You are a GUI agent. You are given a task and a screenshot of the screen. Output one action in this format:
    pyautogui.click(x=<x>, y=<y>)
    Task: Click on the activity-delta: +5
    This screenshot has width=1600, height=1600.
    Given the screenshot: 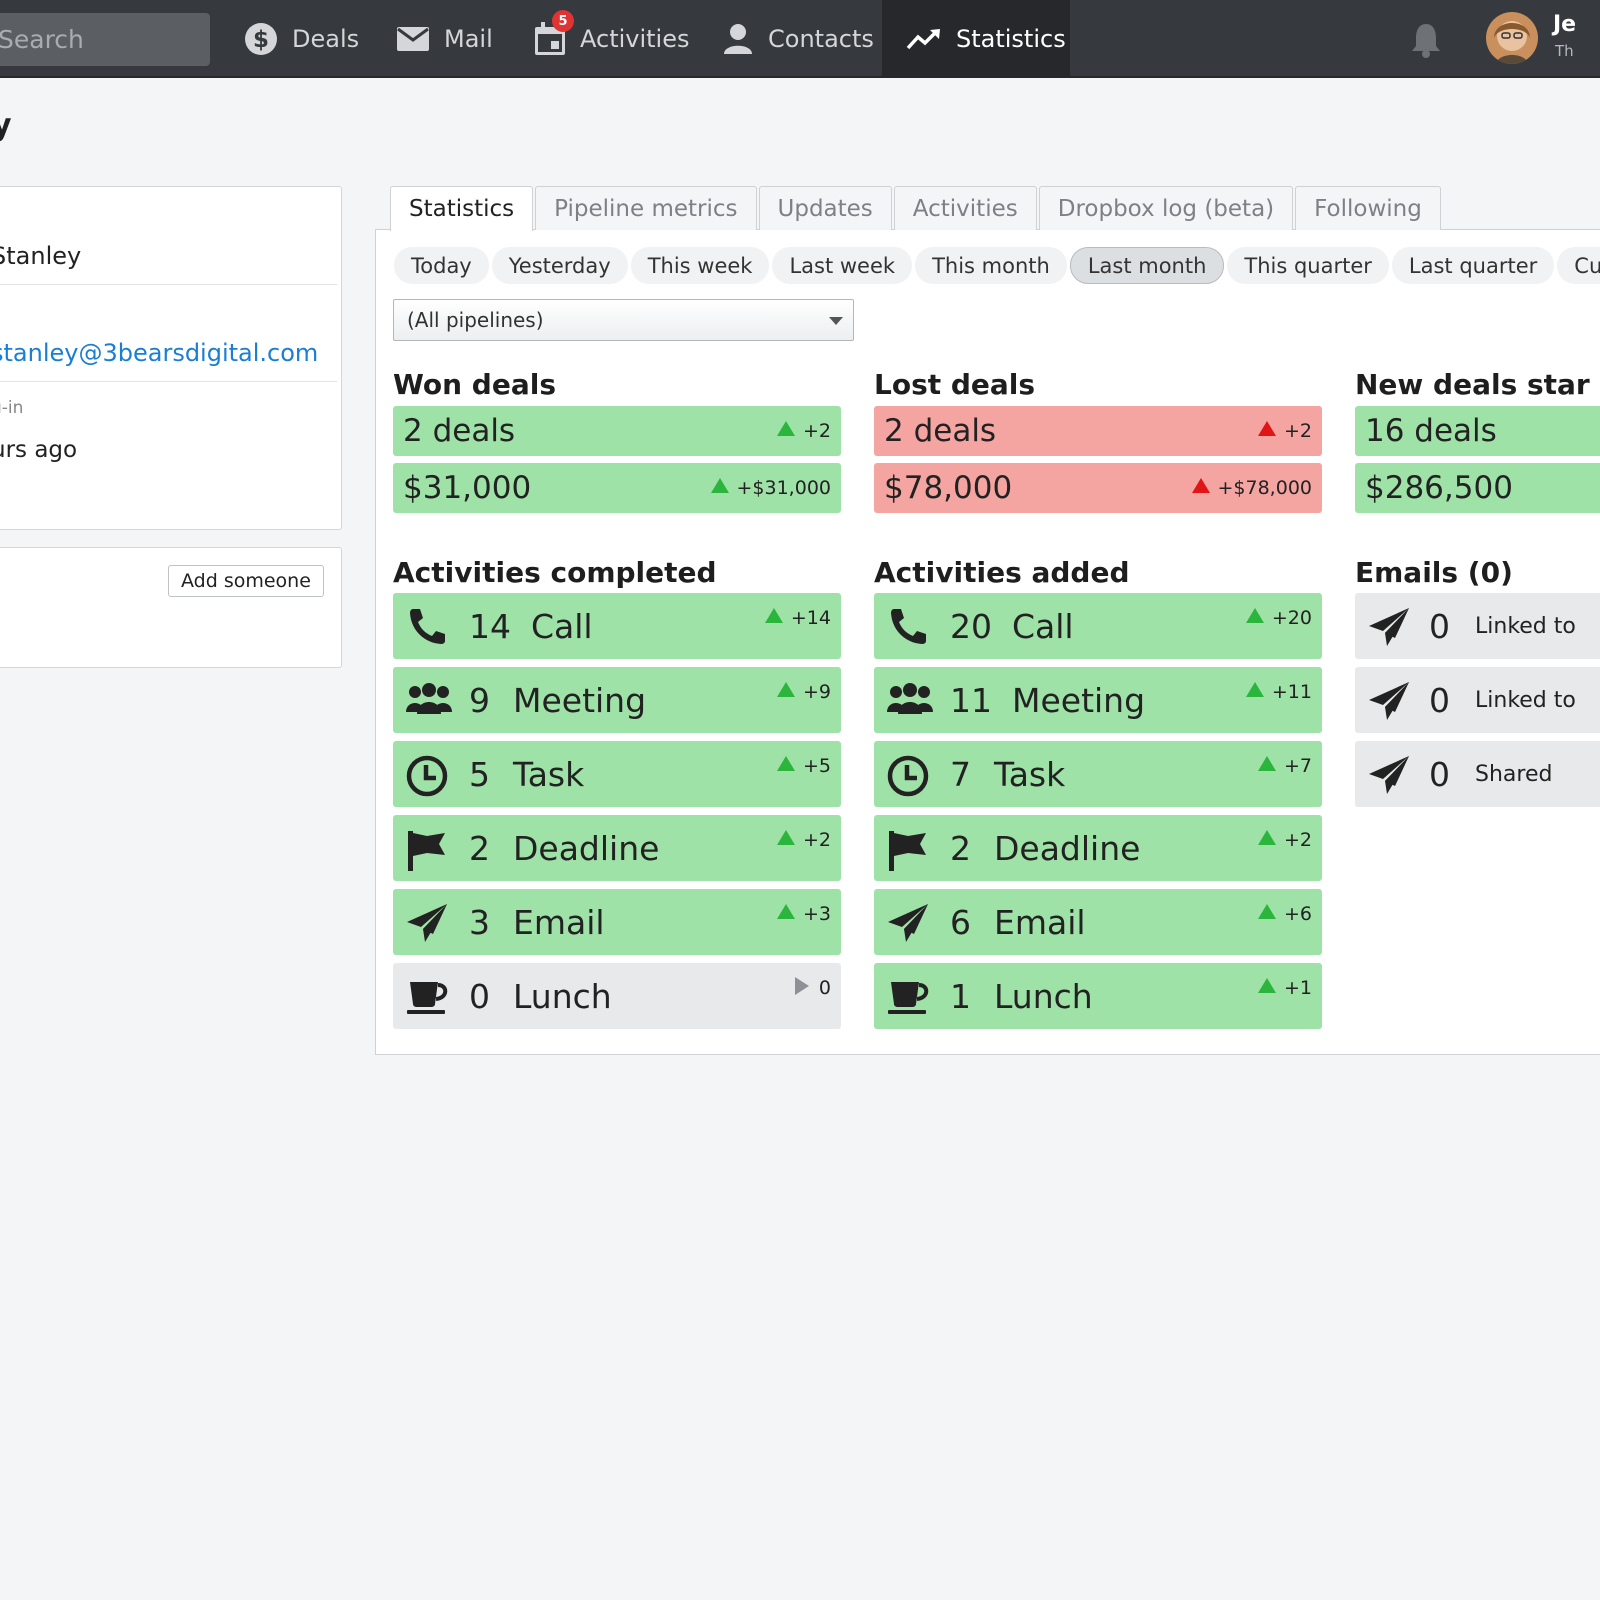 What is the action you would take?
    pyautogui.click(x=803, y=766)
    